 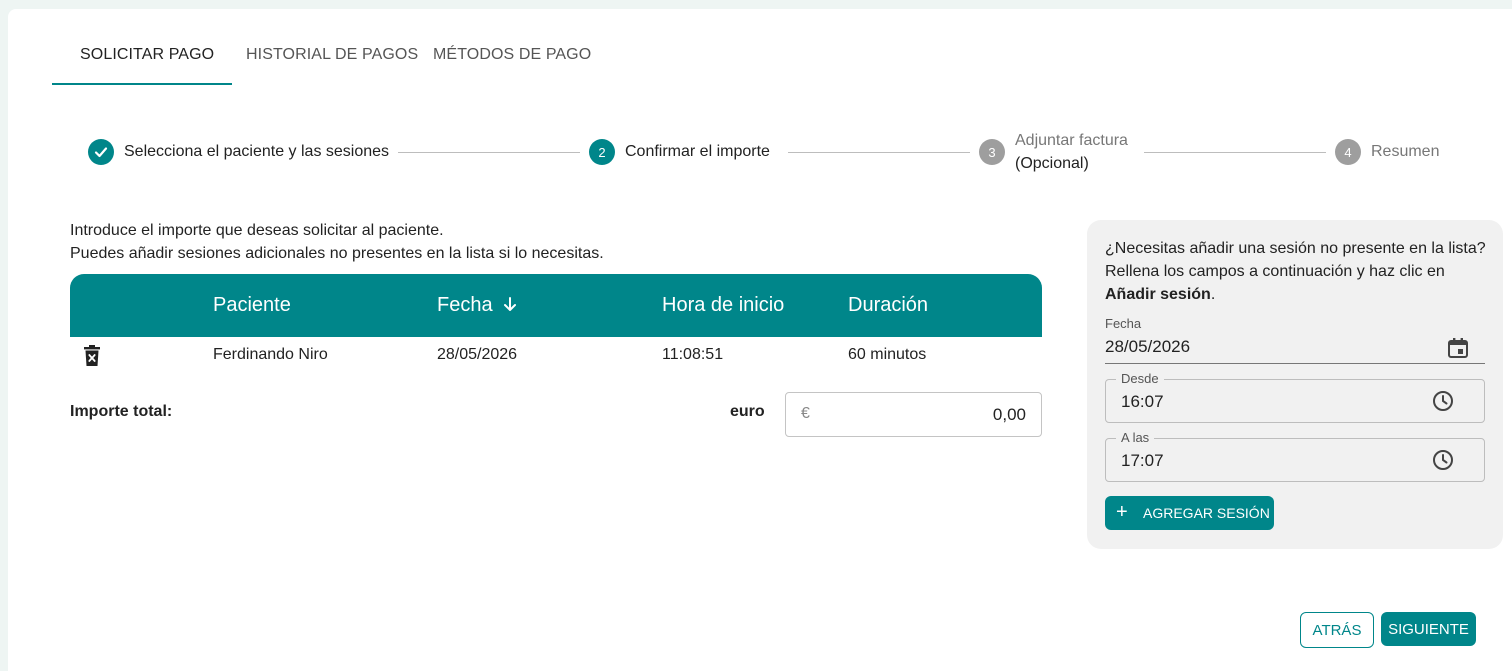 I want to click on plus-icon: +, so click(x=1122, y=512).